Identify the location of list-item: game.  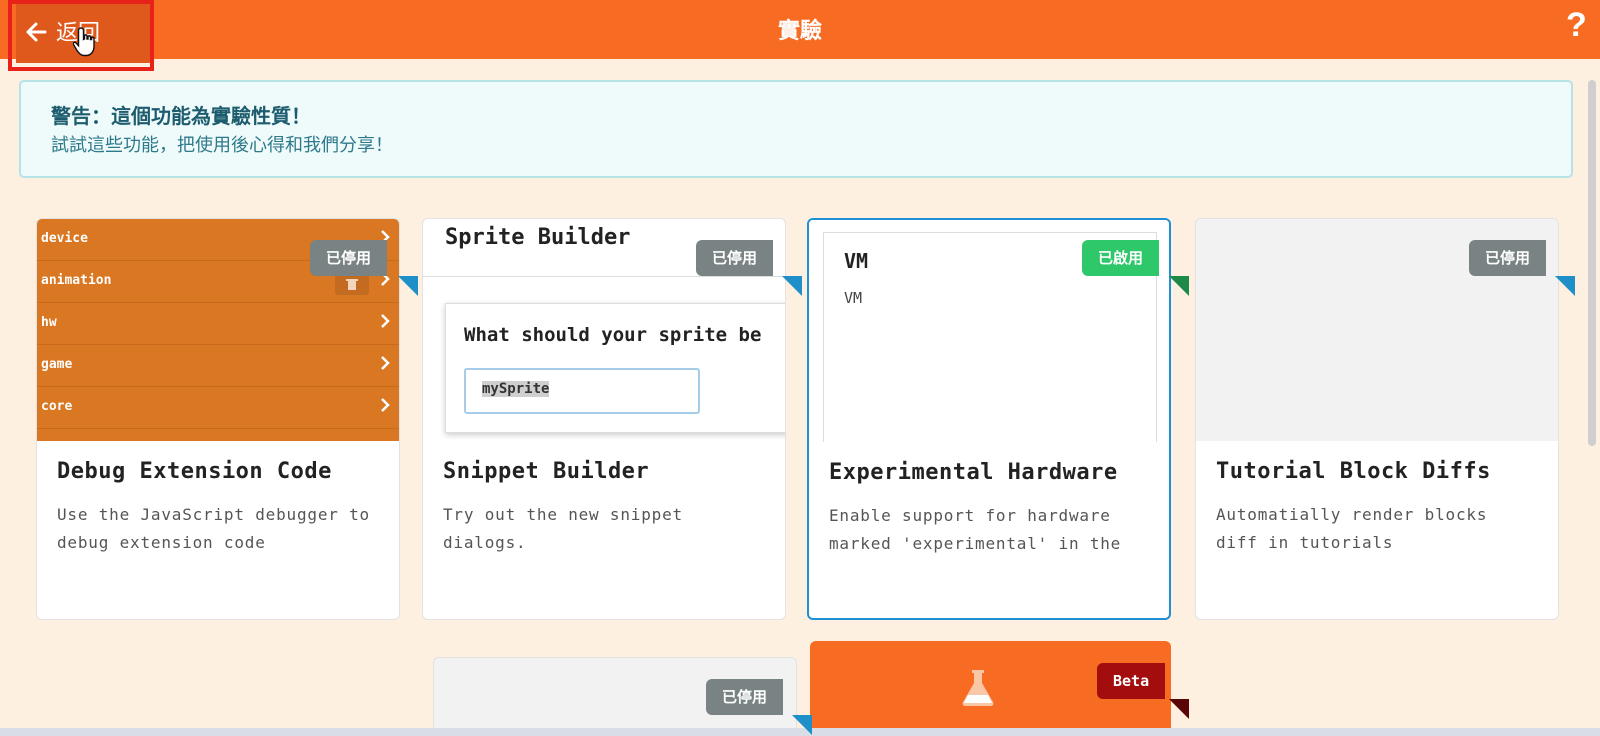
(218, 366).